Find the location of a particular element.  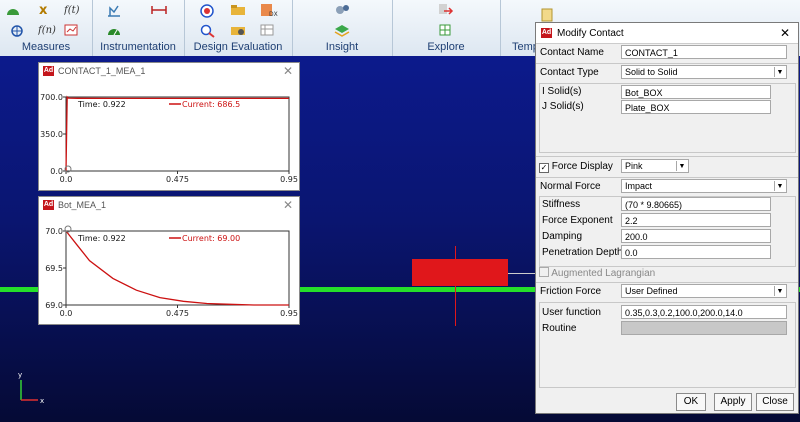

svg-text: f(t) is located at coordinates (72, 10).